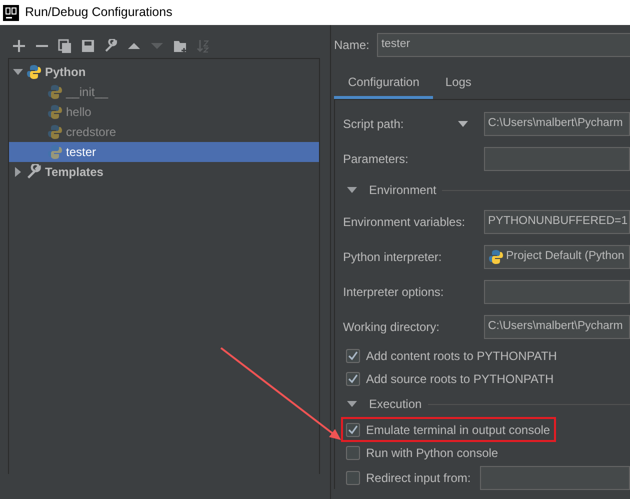 This screenshot has width=630, height=499. What do you see at coordinates (375, 159) in the screenshot?
I see `field-label: Parameters:` at bounding box center [375, 159].